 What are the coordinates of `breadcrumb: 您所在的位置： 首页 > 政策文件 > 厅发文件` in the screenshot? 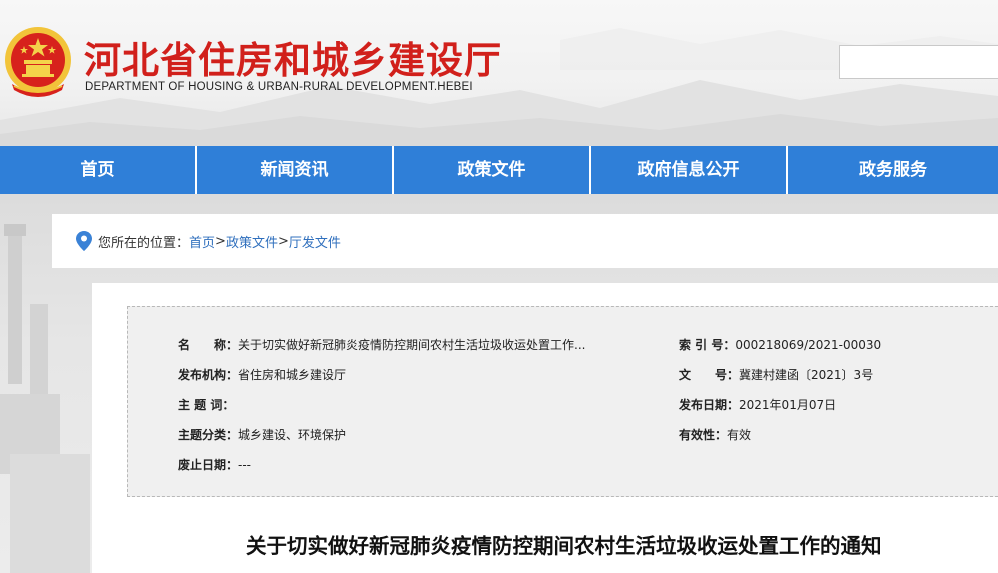 It's located at (525, 241).